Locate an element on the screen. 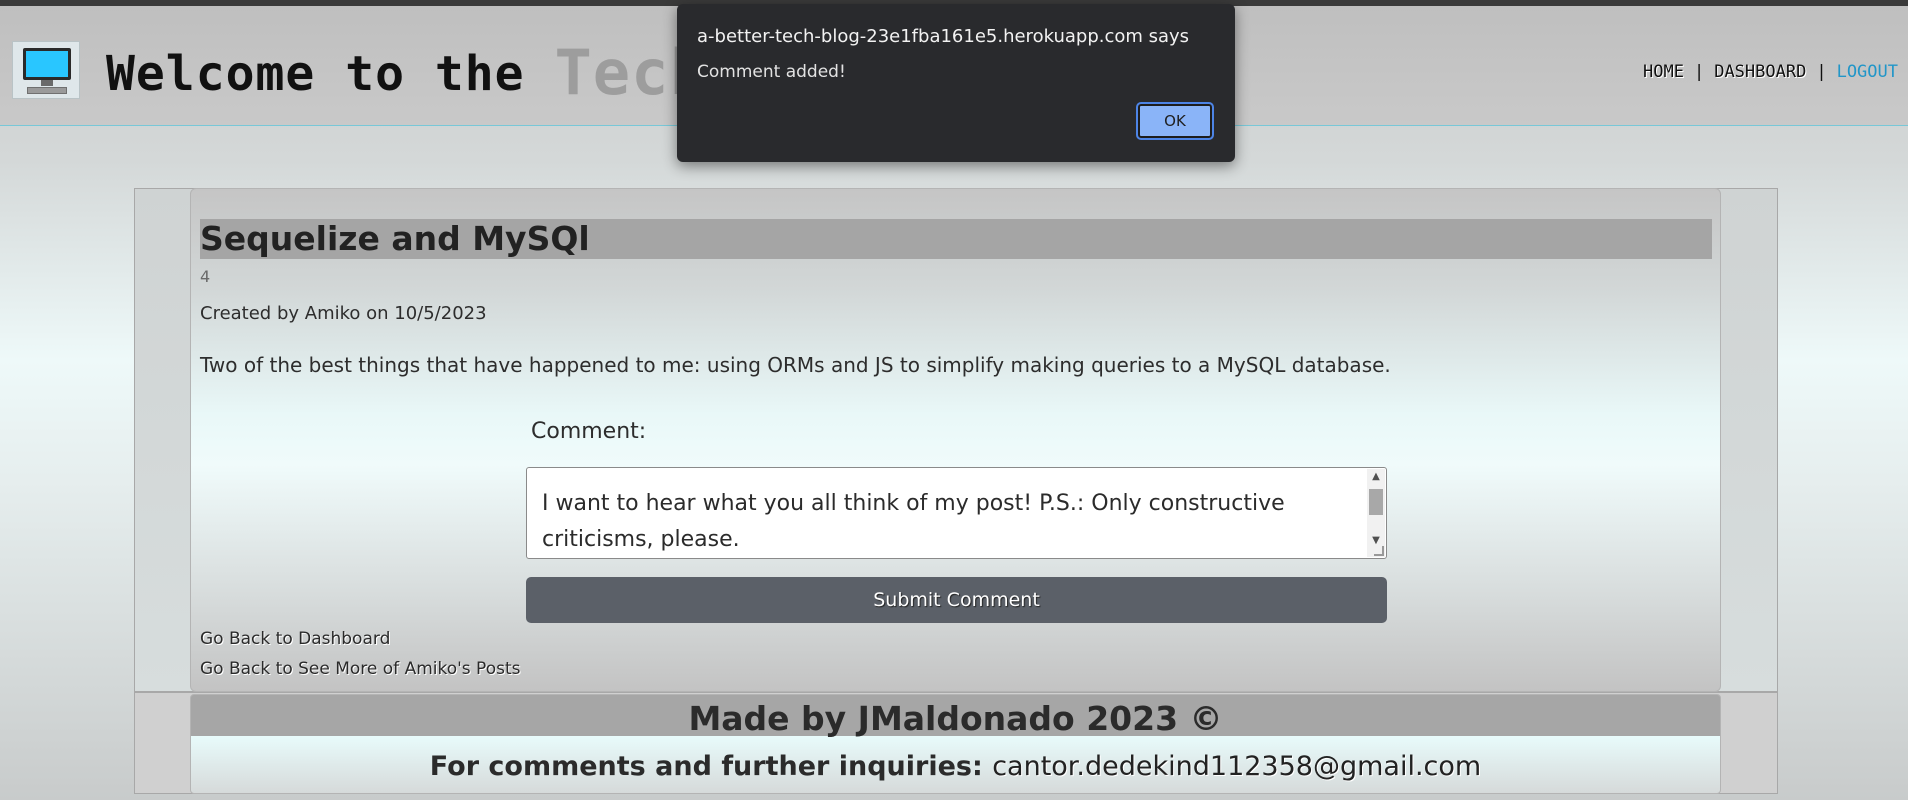  dialog-message: Comment added! is located at coordinates (771, 72).